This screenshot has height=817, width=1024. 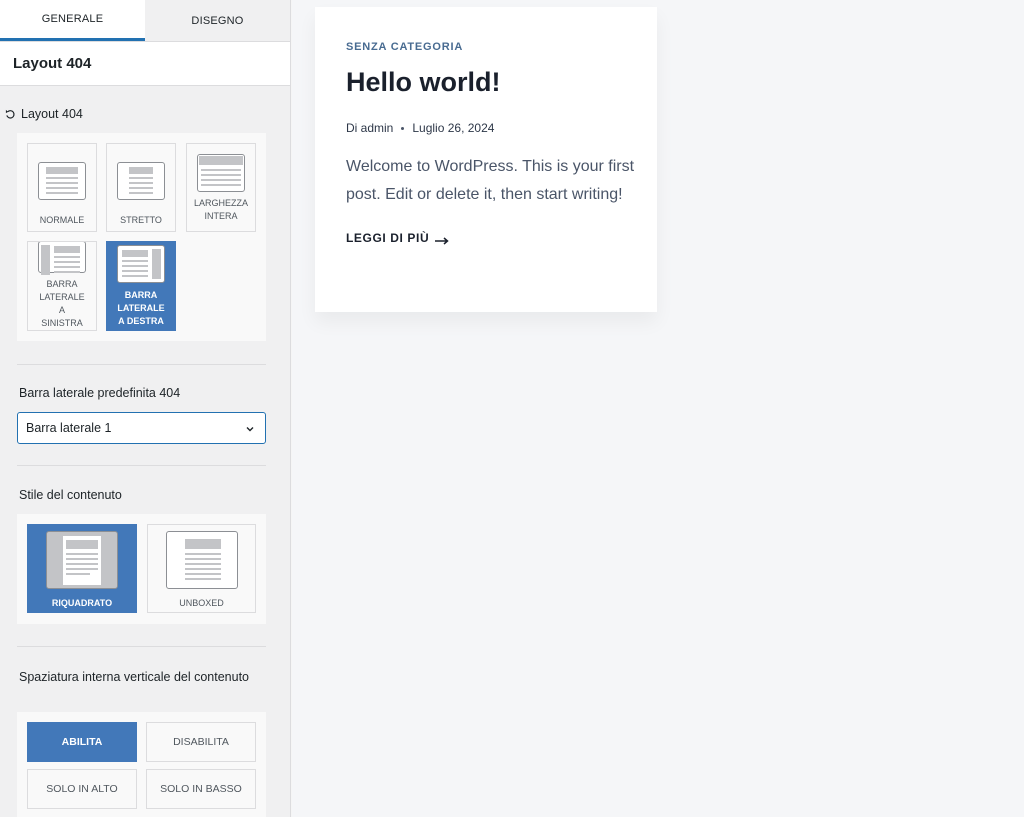 What do you see at coordinates (201, 742) in the screenshot?
I see `padding-disabilita-button: DISABILITA` at bounding box center [201, 742].